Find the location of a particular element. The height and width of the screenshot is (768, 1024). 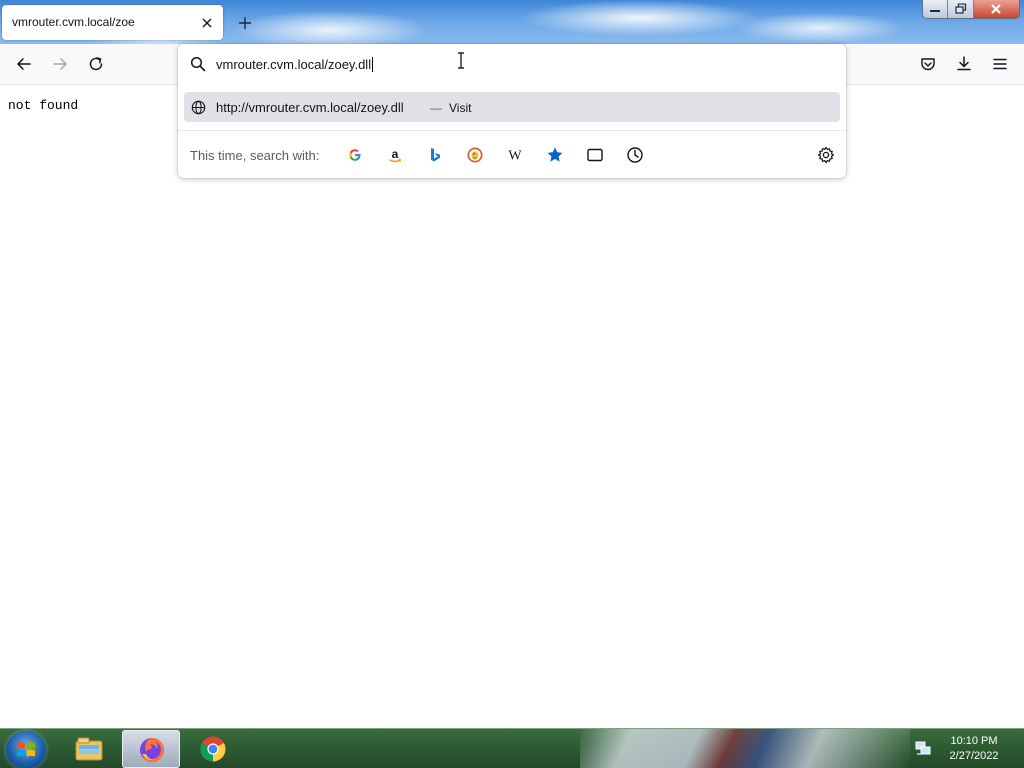

pocket-icon is located at coordinates (928, 64).